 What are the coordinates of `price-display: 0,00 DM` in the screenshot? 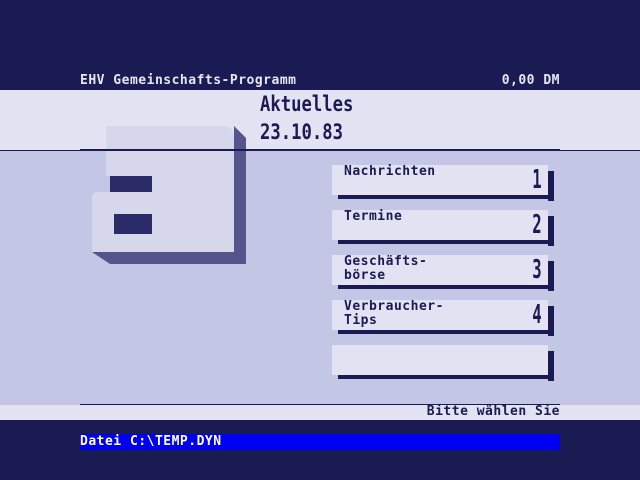 It's located at (530, 80).